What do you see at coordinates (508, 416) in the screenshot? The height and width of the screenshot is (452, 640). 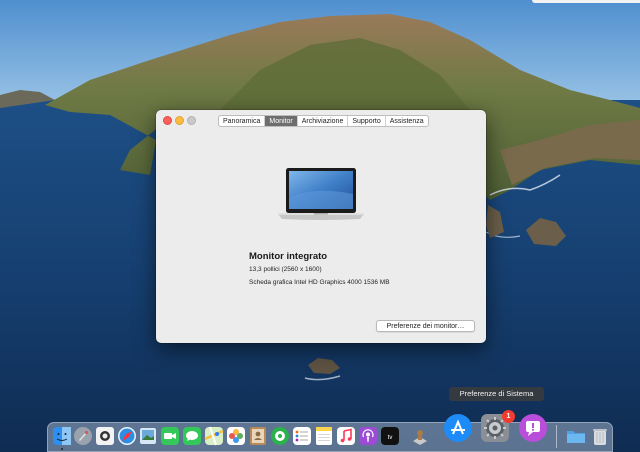 I see `notification-badge: 1` at bounding box center [508, 416].